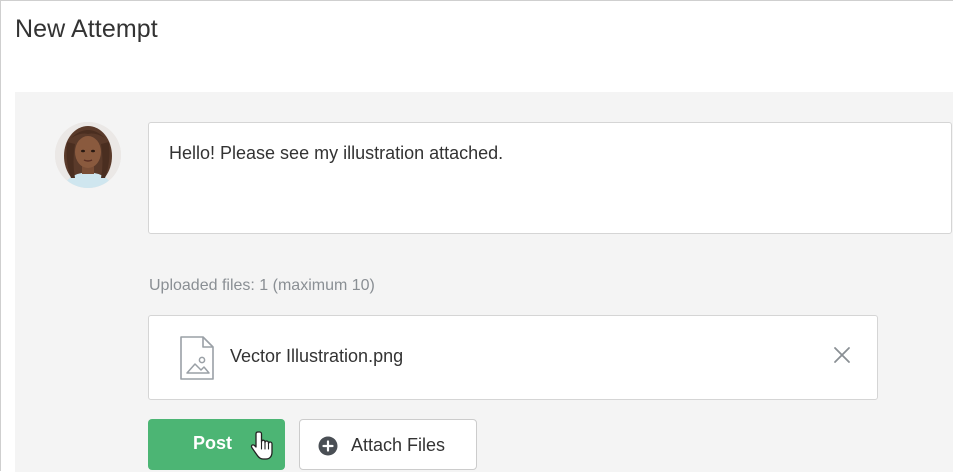  I want to click on attach-files-button: Attach Files, so click(388, 444).